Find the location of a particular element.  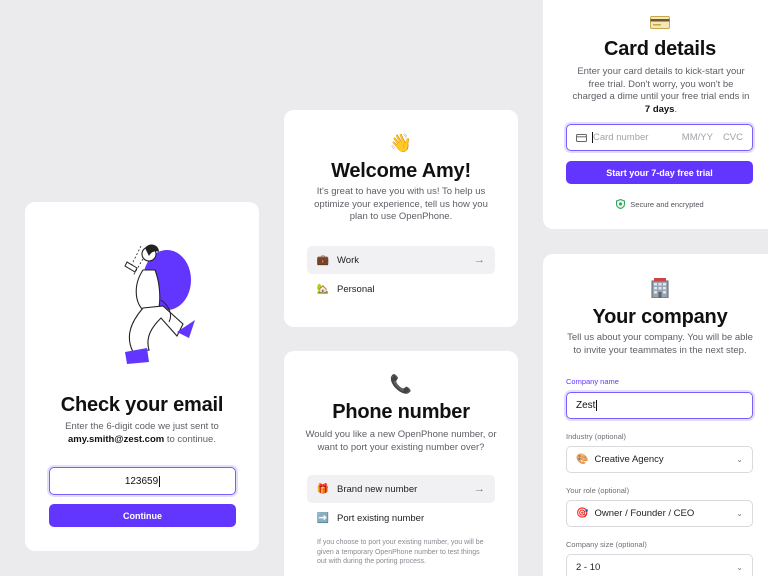

industry-select: 🎨 Creative Agency ⌄ is located at coordinates (659, 459).